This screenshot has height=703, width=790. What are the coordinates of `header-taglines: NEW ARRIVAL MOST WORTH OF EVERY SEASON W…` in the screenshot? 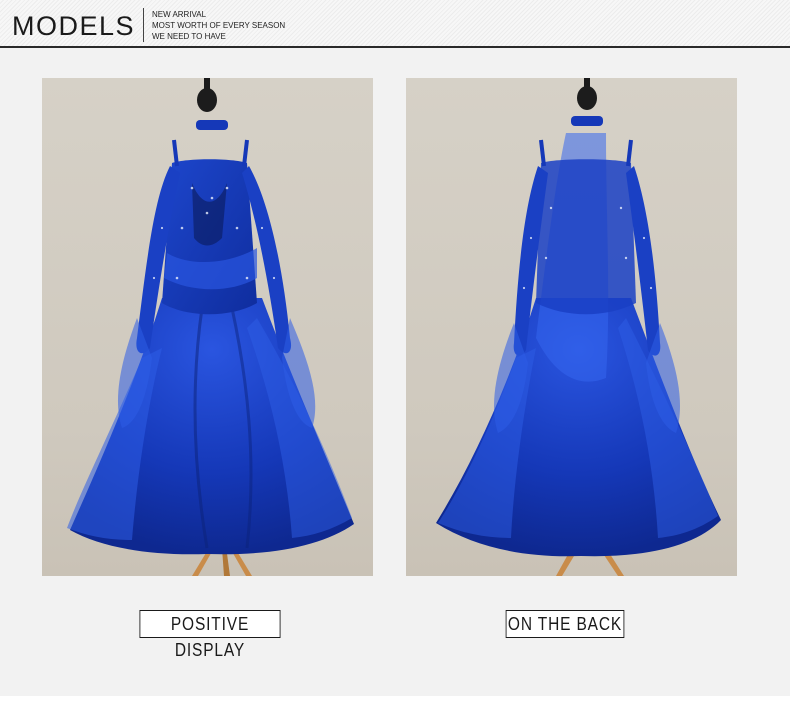 It's located at (218, 25).